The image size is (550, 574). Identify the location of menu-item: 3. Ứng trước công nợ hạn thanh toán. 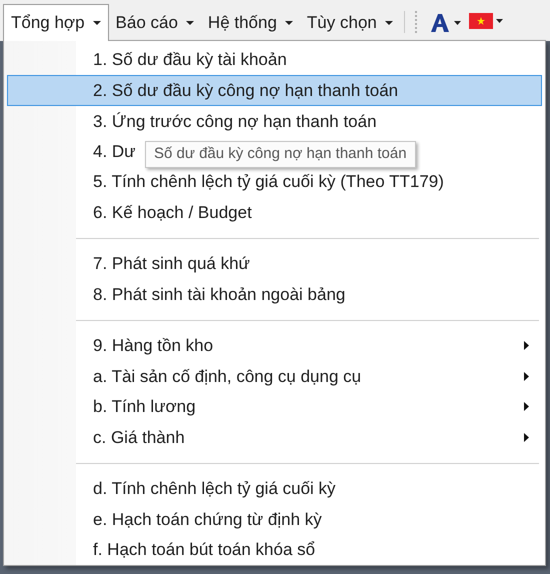
(274, 121).